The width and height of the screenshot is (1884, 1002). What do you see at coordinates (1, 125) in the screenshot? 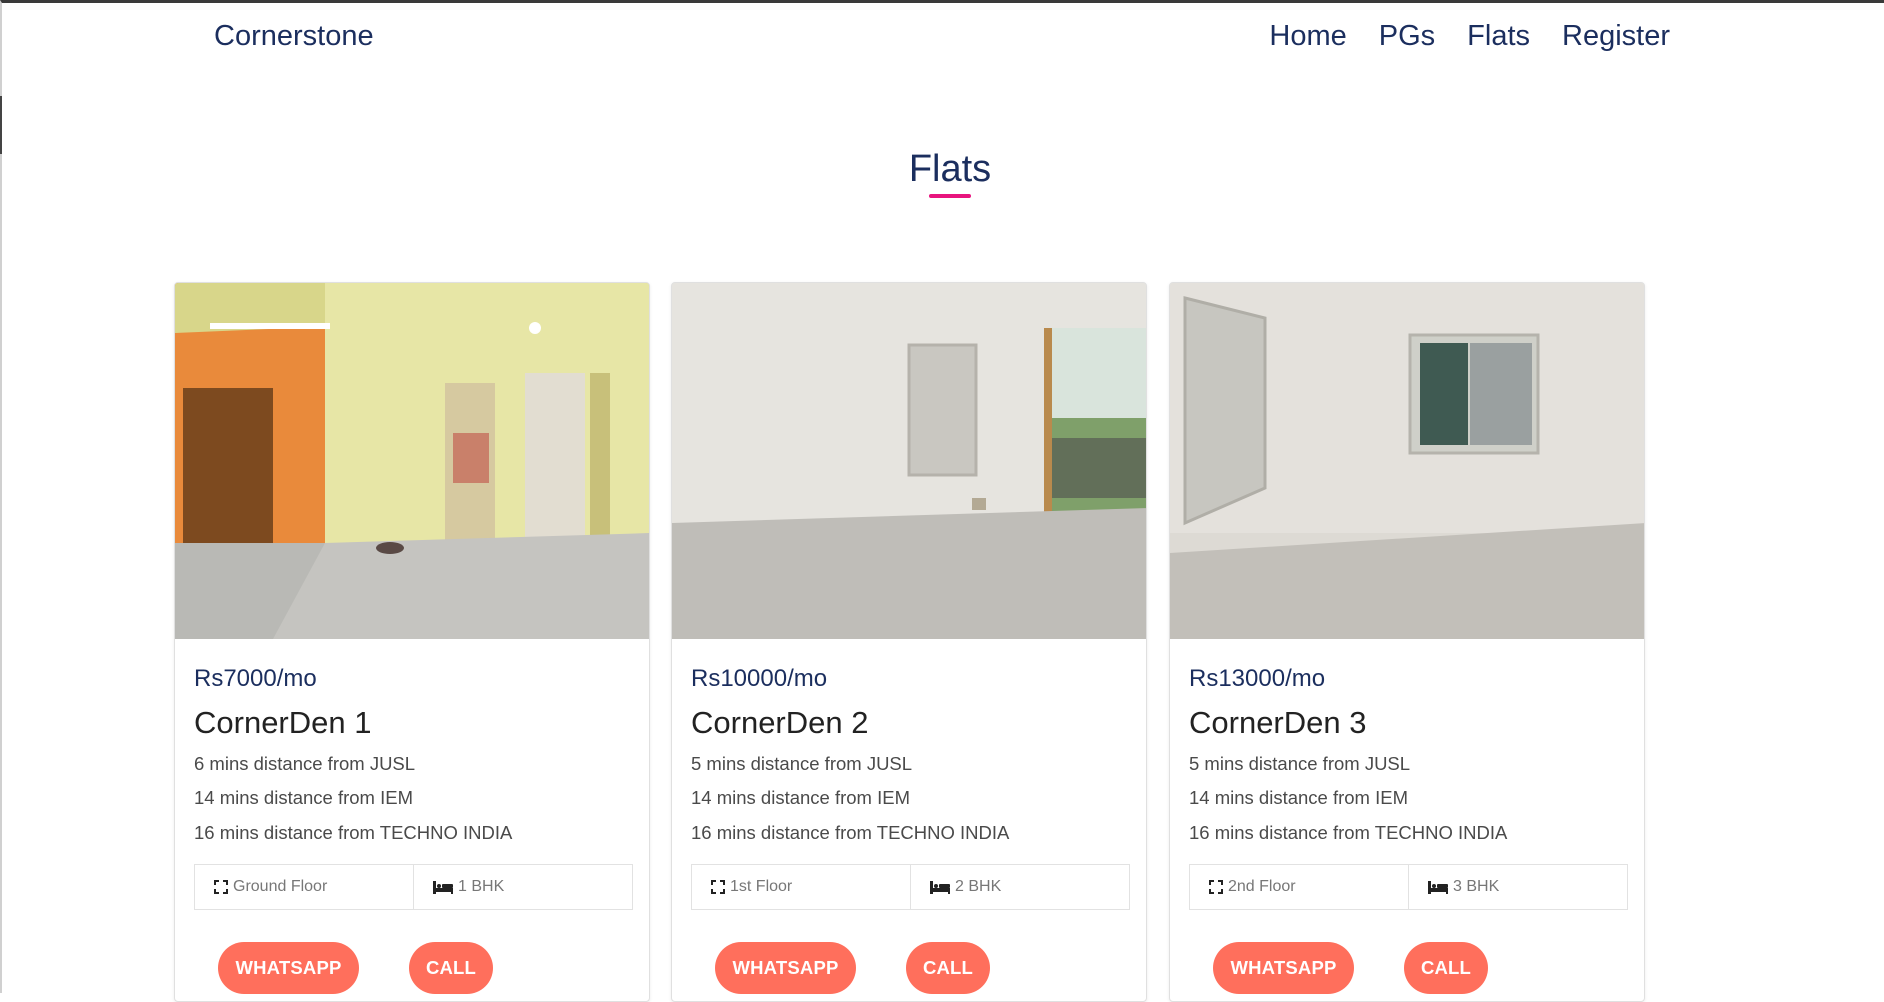
I see `window-edge` at bounding box center [1, 125].